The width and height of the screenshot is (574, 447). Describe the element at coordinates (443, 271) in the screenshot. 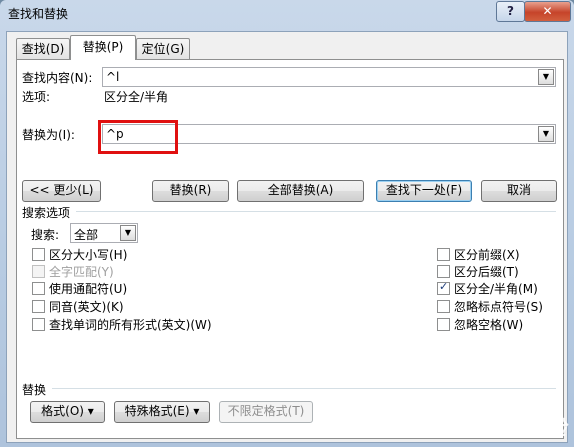

I see `match-suffix-checkbox` at that location.